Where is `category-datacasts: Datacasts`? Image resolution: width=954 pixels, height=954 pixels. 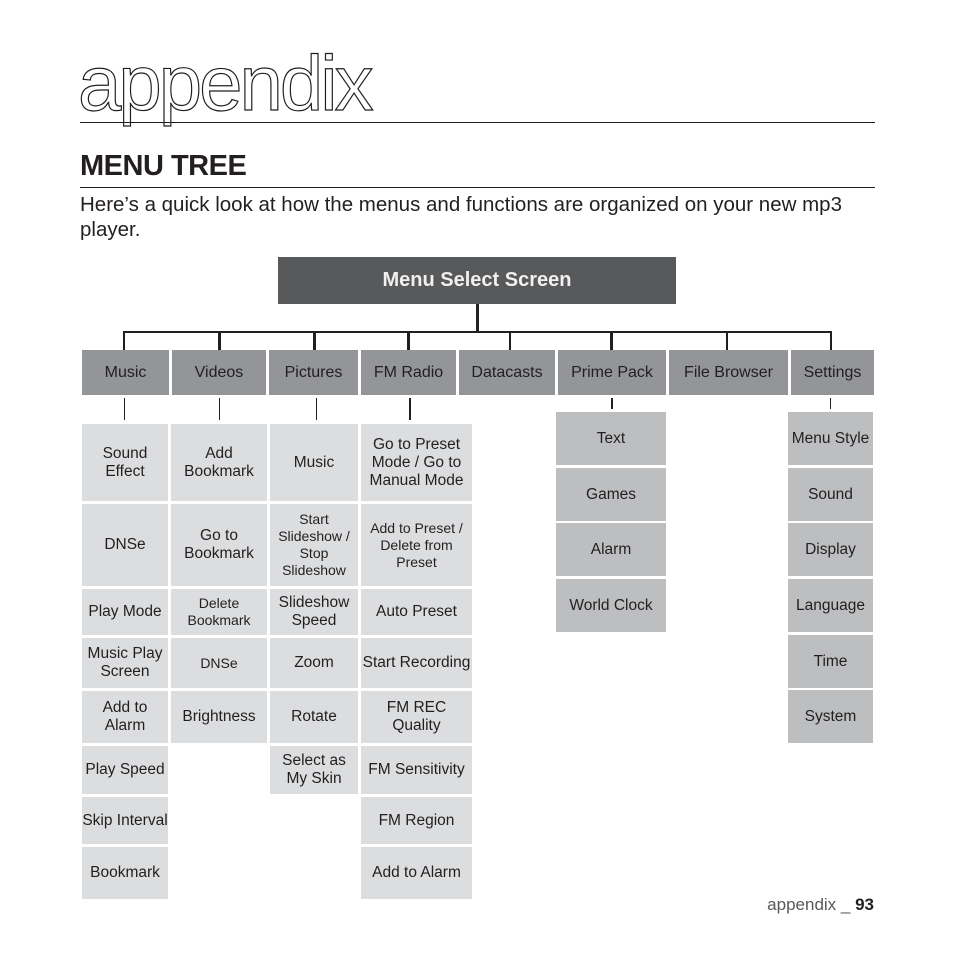
category-datacasts: Datacasts is located at coordinates (507, 372).